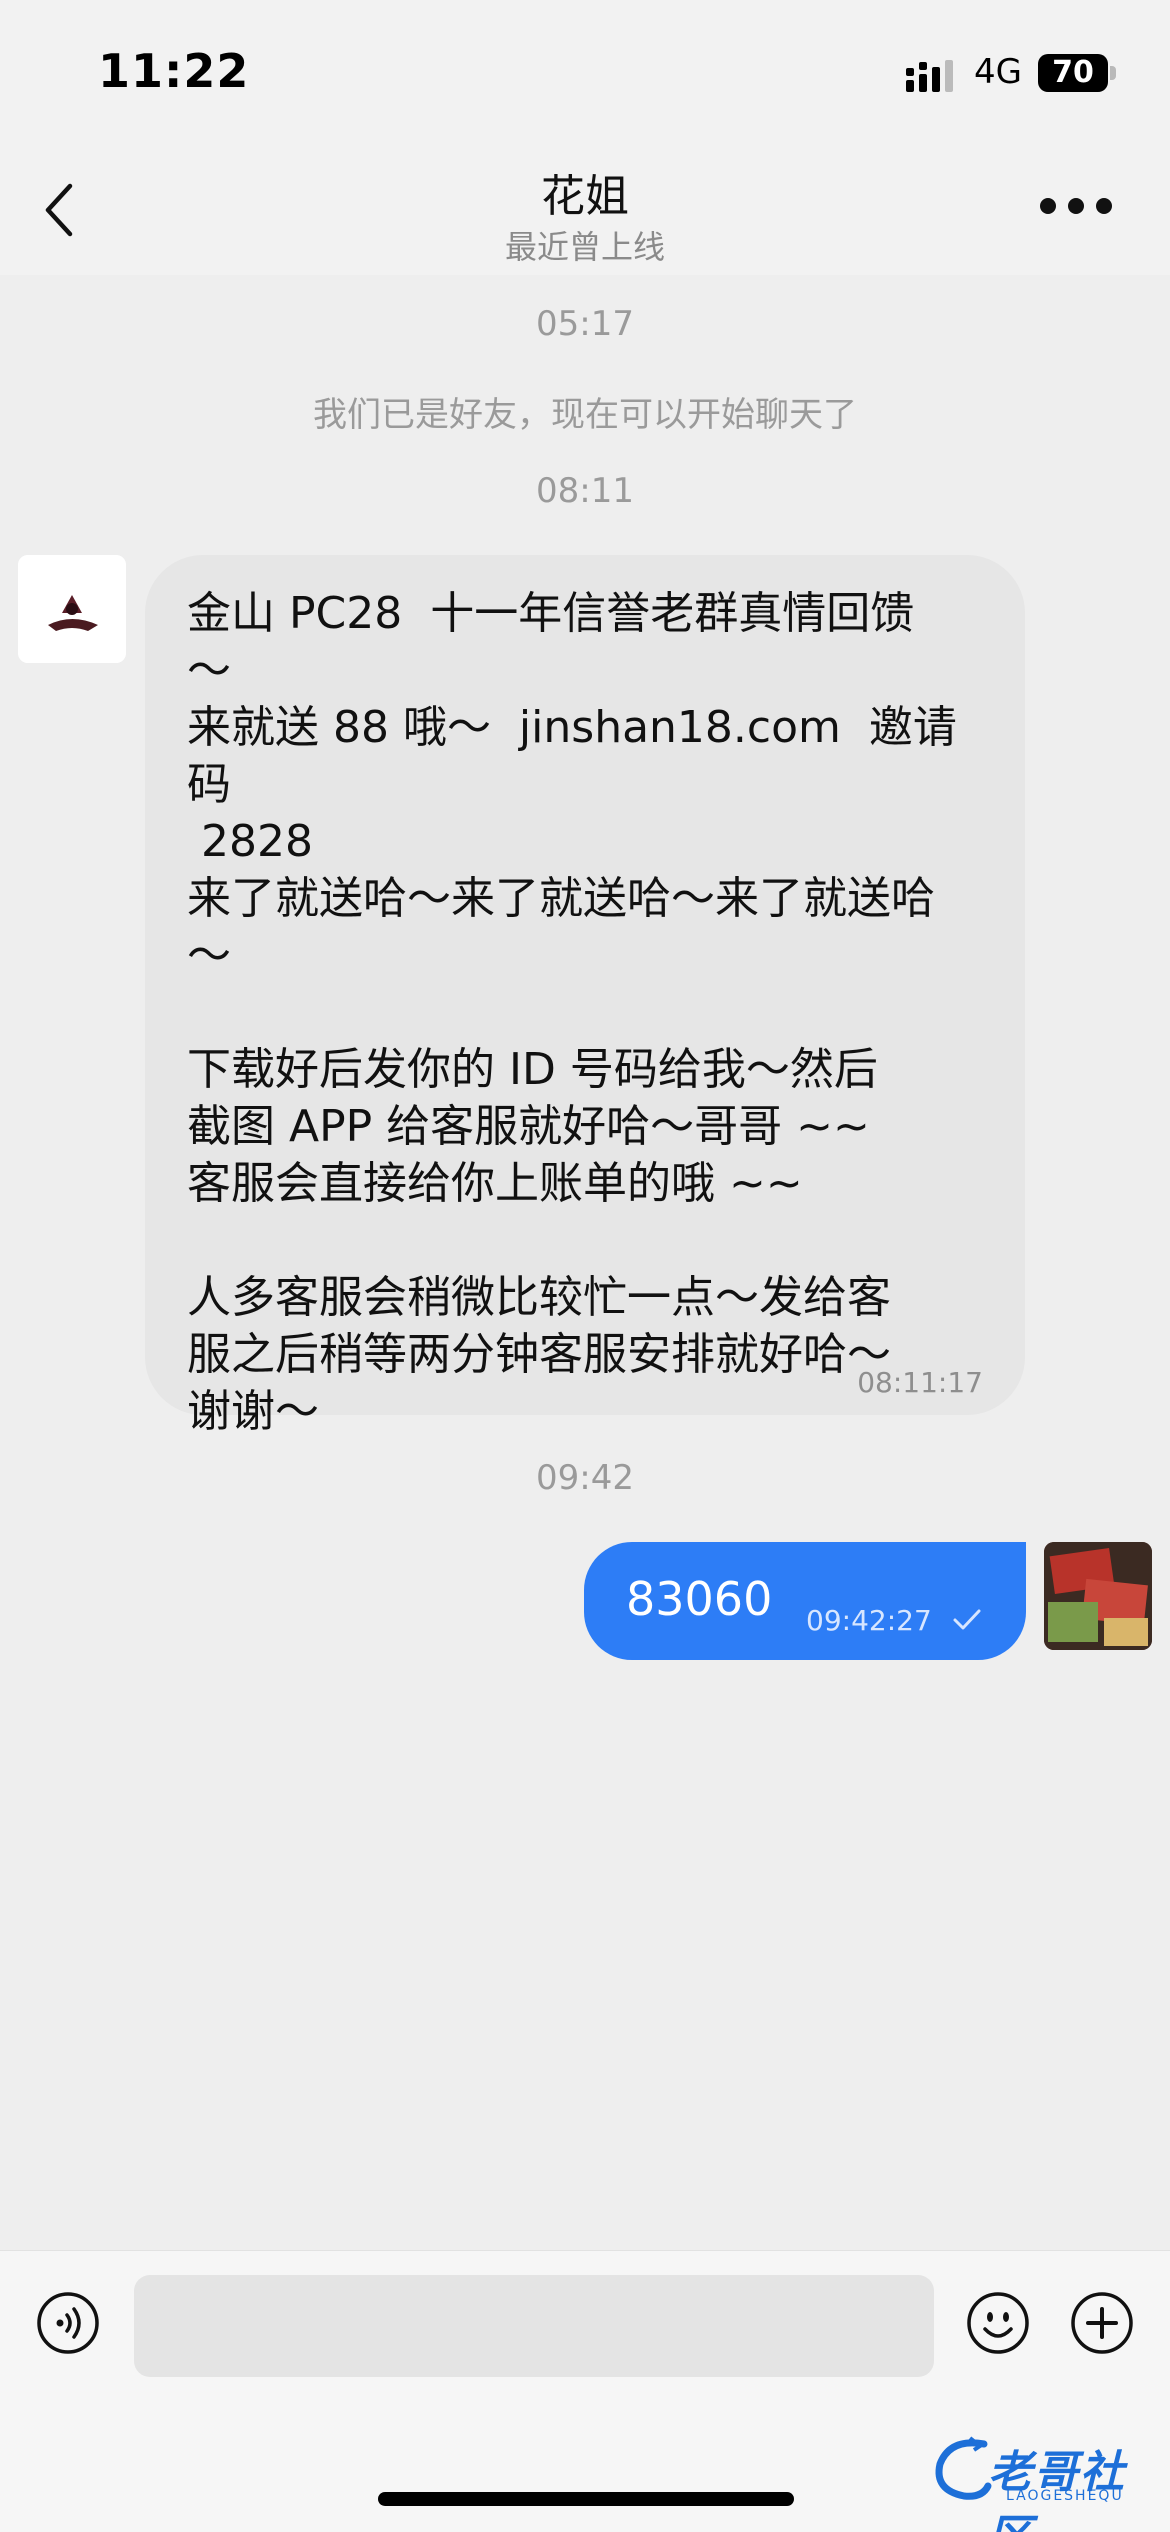  I want to click on watermark-text: 老哥社区, so click(1057, 2489).